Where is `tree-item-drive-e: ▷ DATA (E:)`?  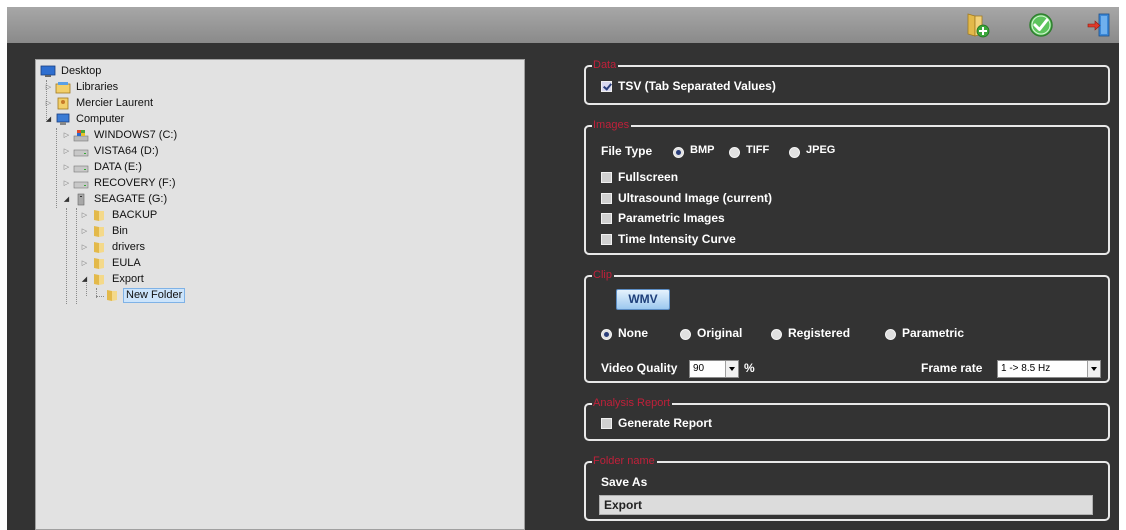 tree-item-drive-e: ▷ DATA (E:) is located at coordinates (103, 167).